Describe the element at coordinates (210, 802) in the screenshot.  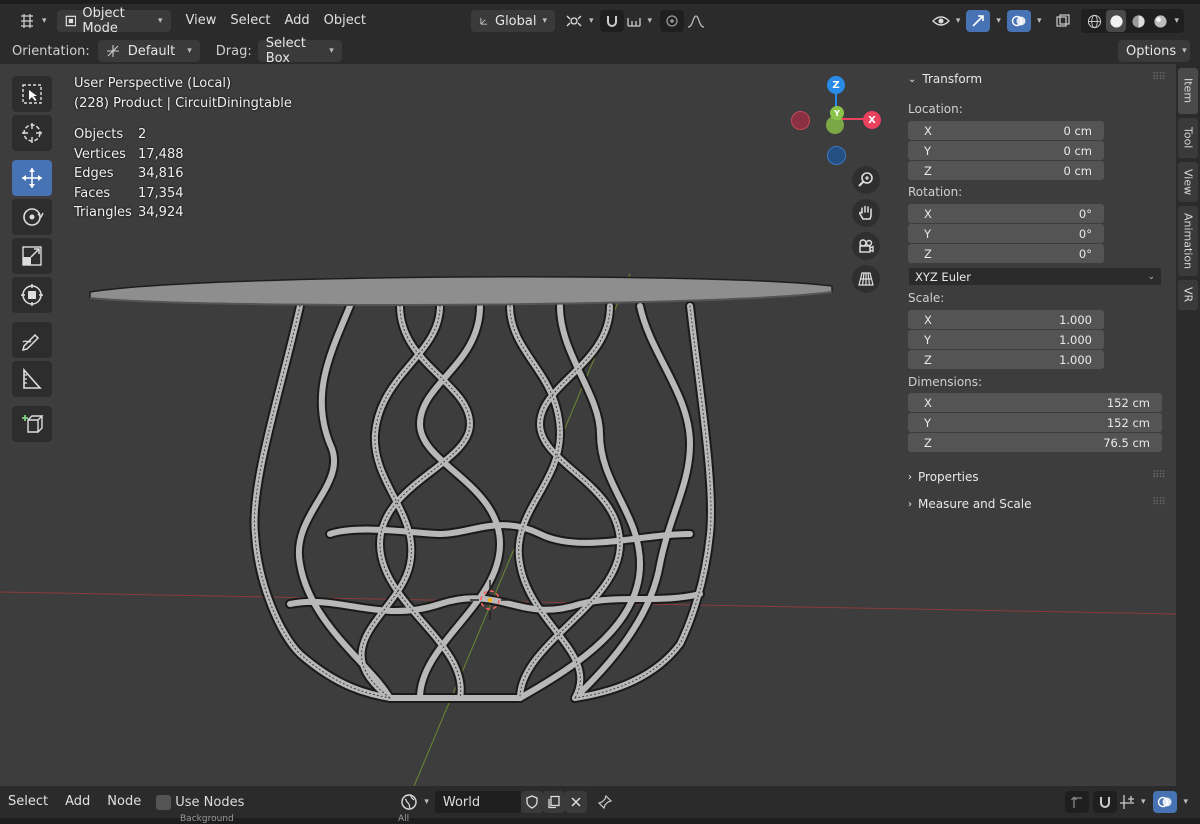
I see `use-nodes-label: Use Nodes` at that location.